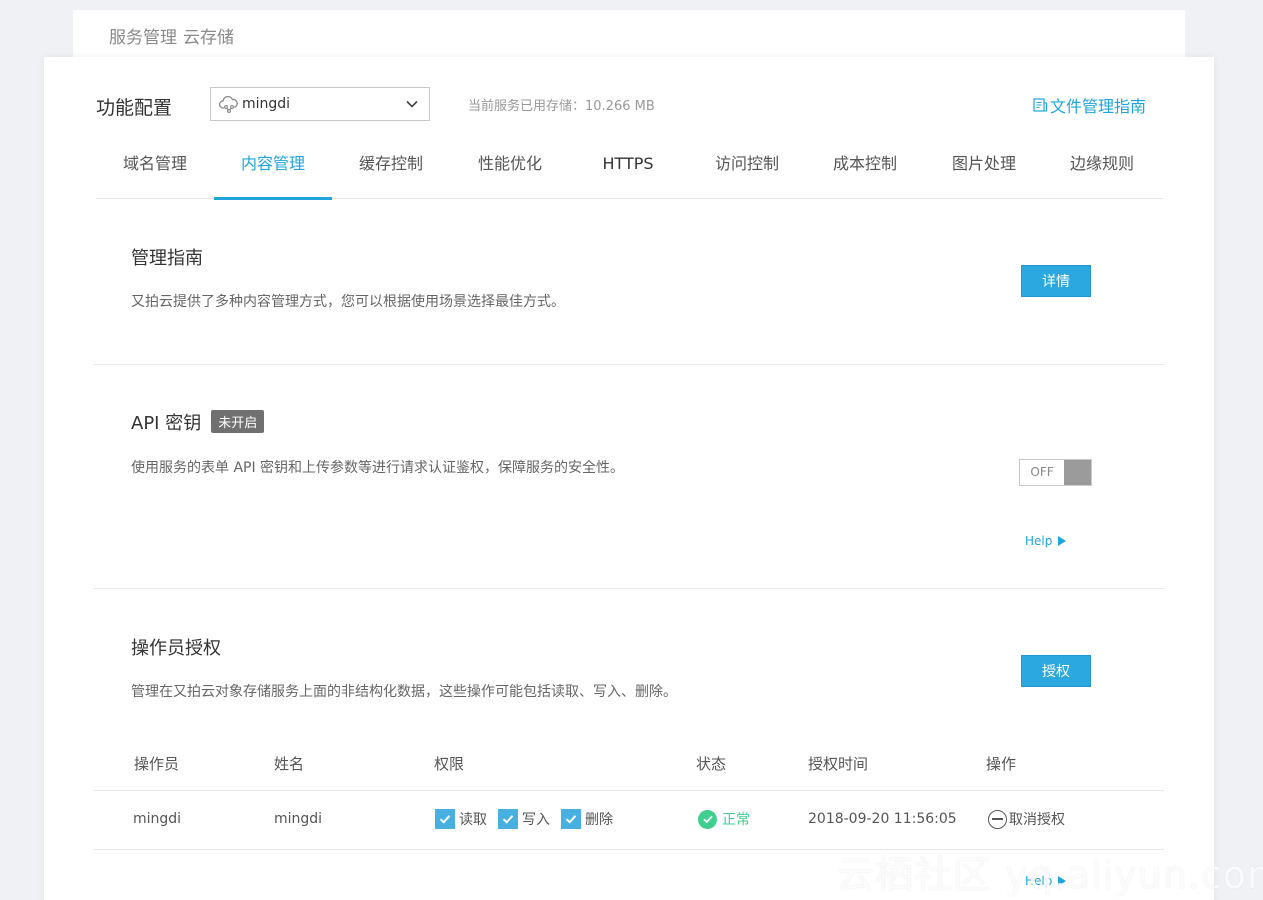 The width and height of the screenshot is (1263, 900). Describe the element at coordinates (473, 820) in the screenshot. I see `perm-read-label: 读取` at that location.